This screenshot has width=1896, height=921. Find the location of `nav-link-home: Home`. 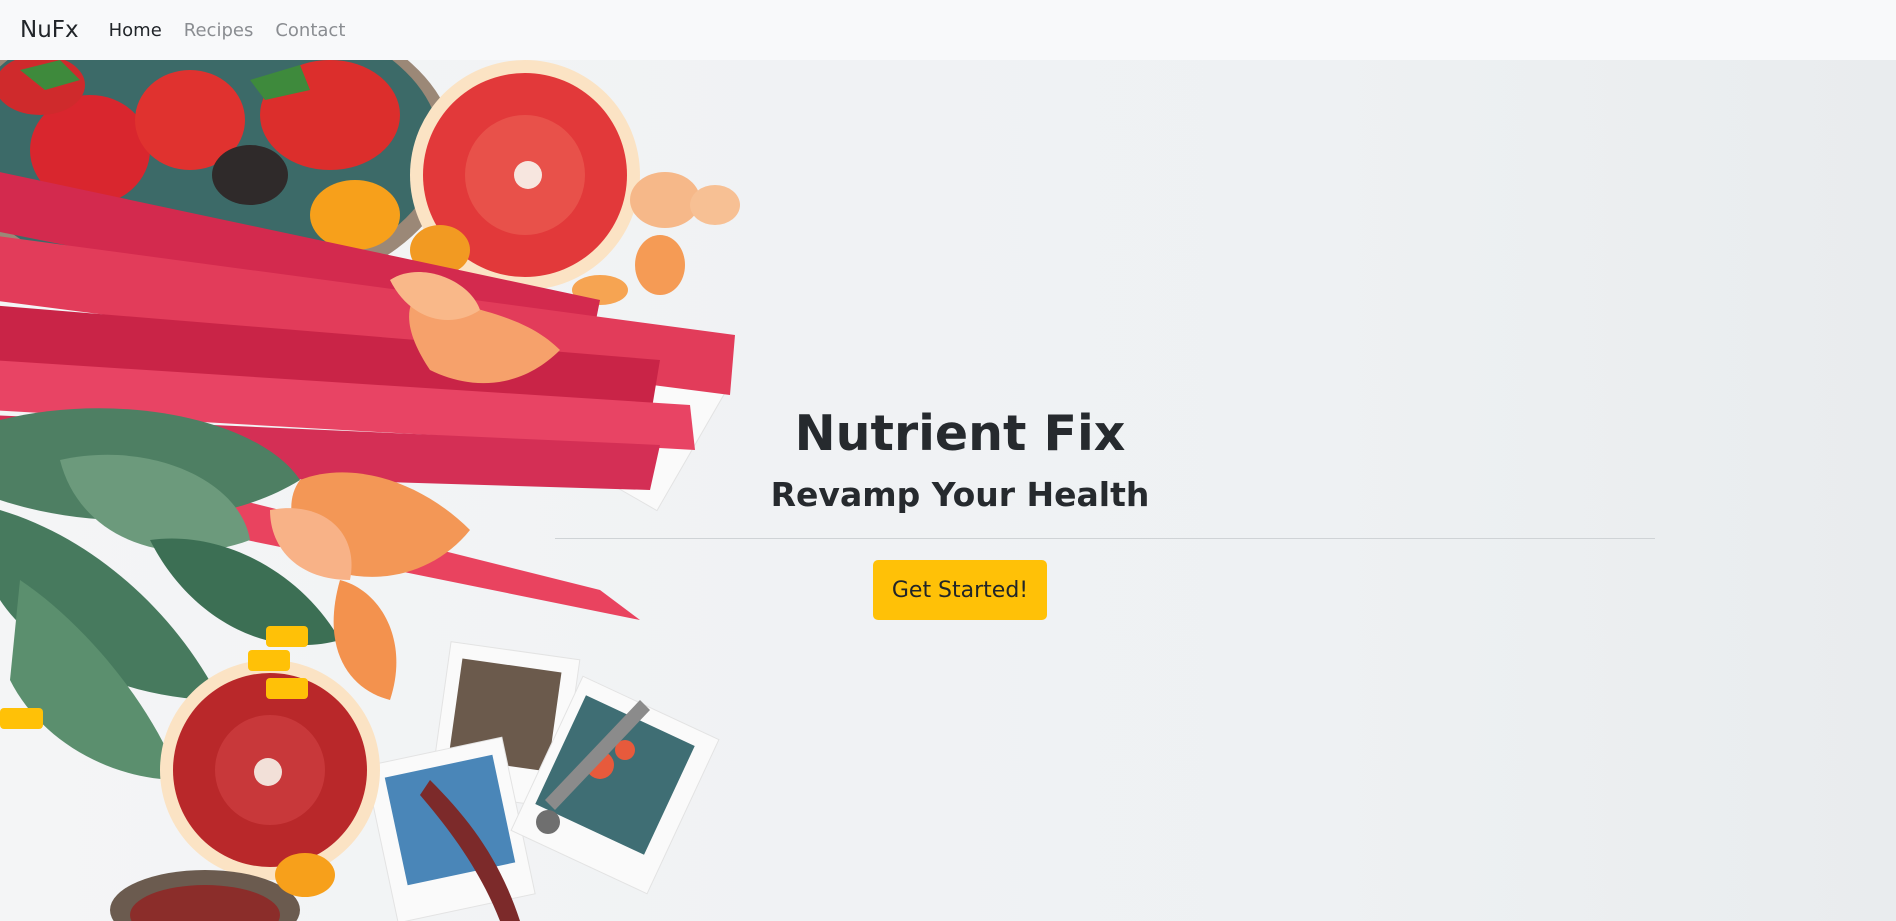

nav-link-home: Home is located at coordinates (135, 30).